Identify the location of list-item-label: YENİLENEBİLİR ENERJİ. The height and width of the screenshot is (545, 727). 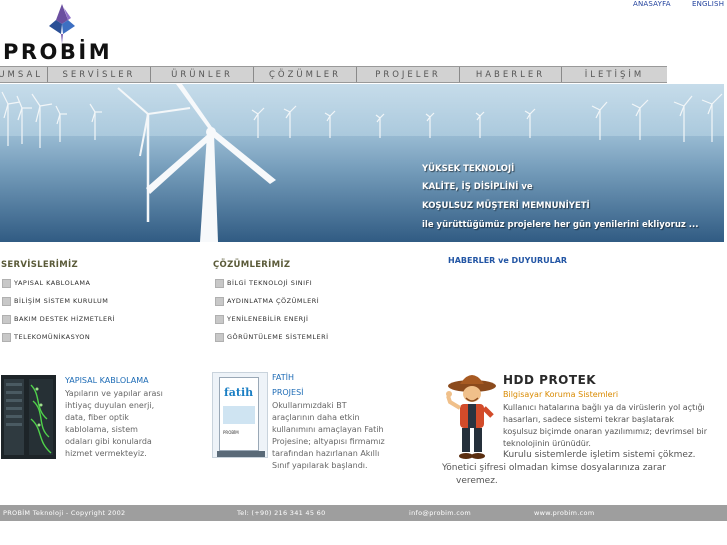
(268, 319).